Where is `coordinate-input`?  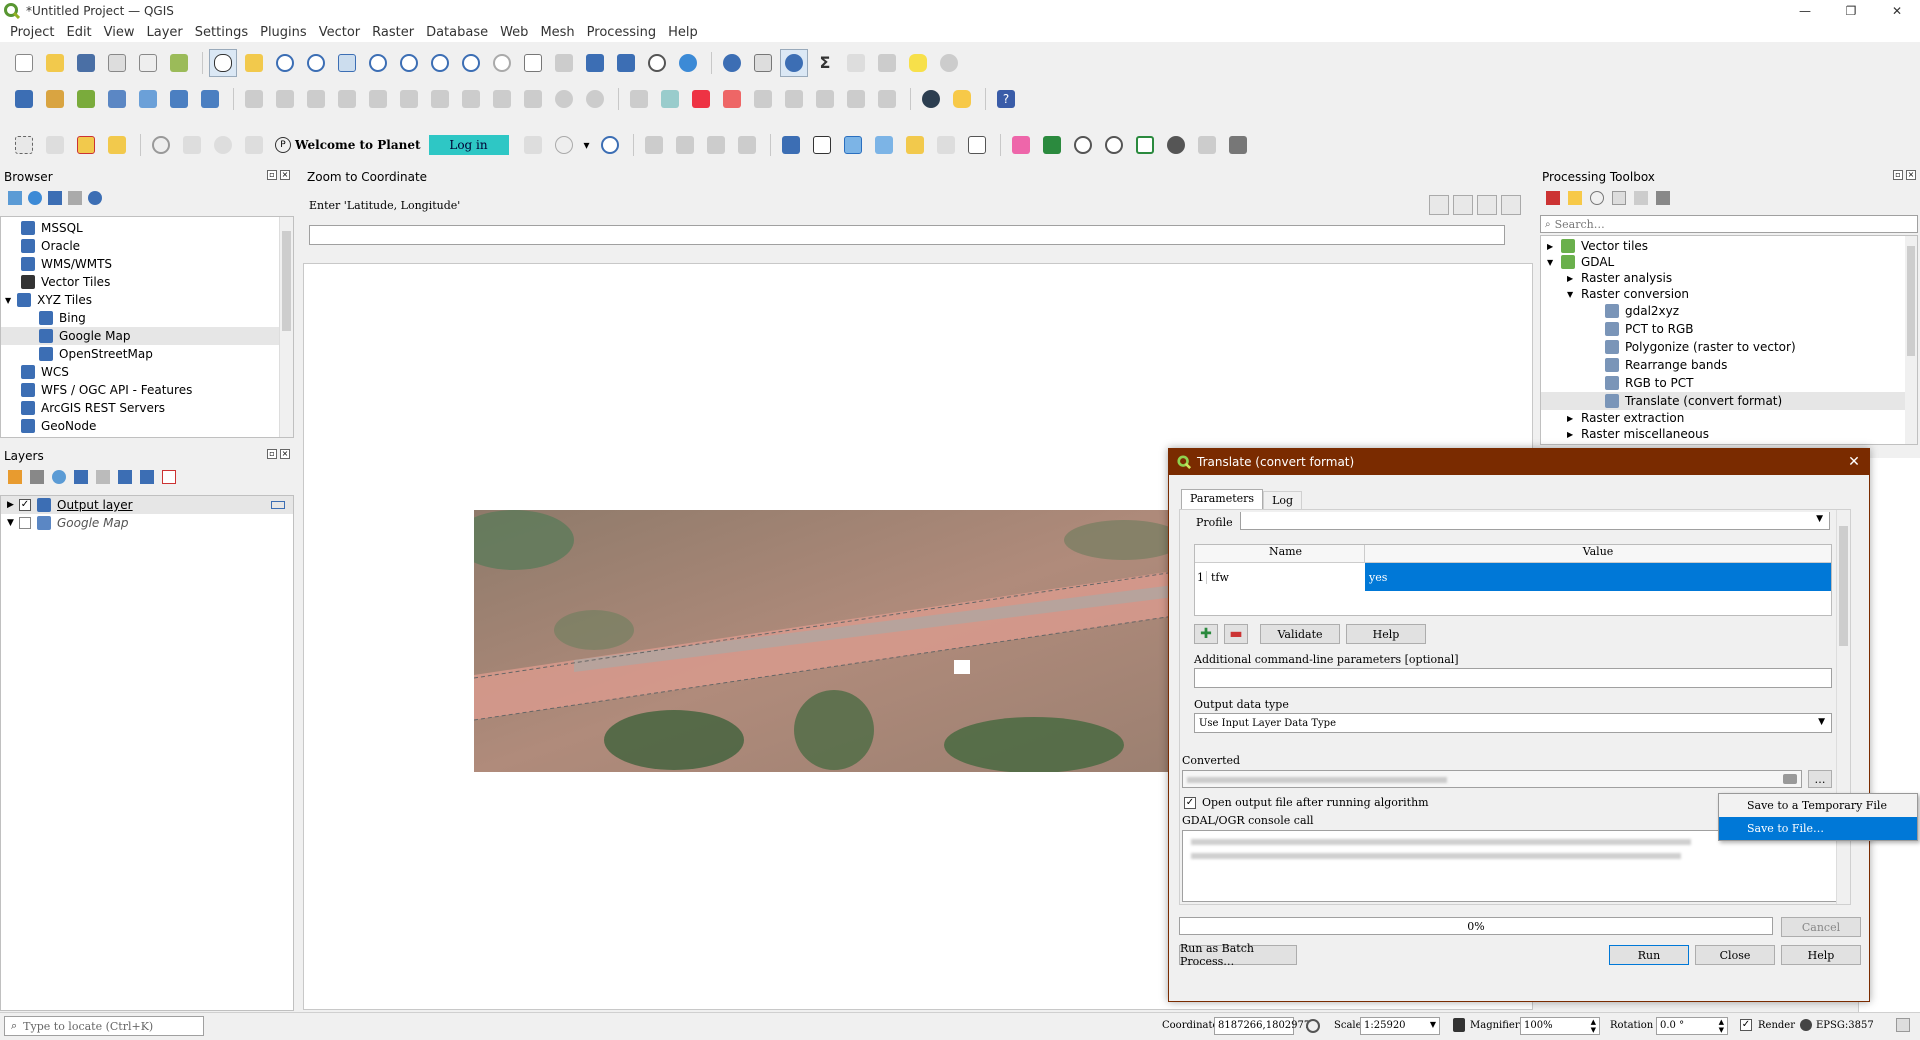 coordinate-input is located at coordinates (907, 235).